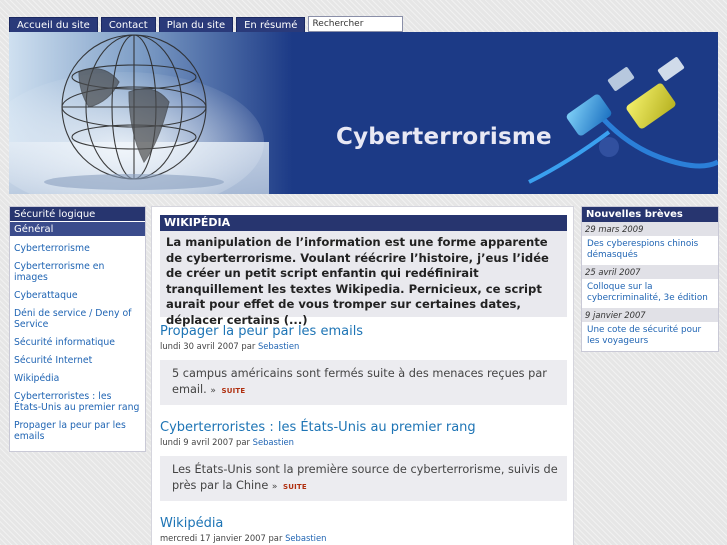 This screenshot has width=727, height=545. I want to click on sidebar-item-securite-informatique: Sécurité informatique, so click(77, 342).